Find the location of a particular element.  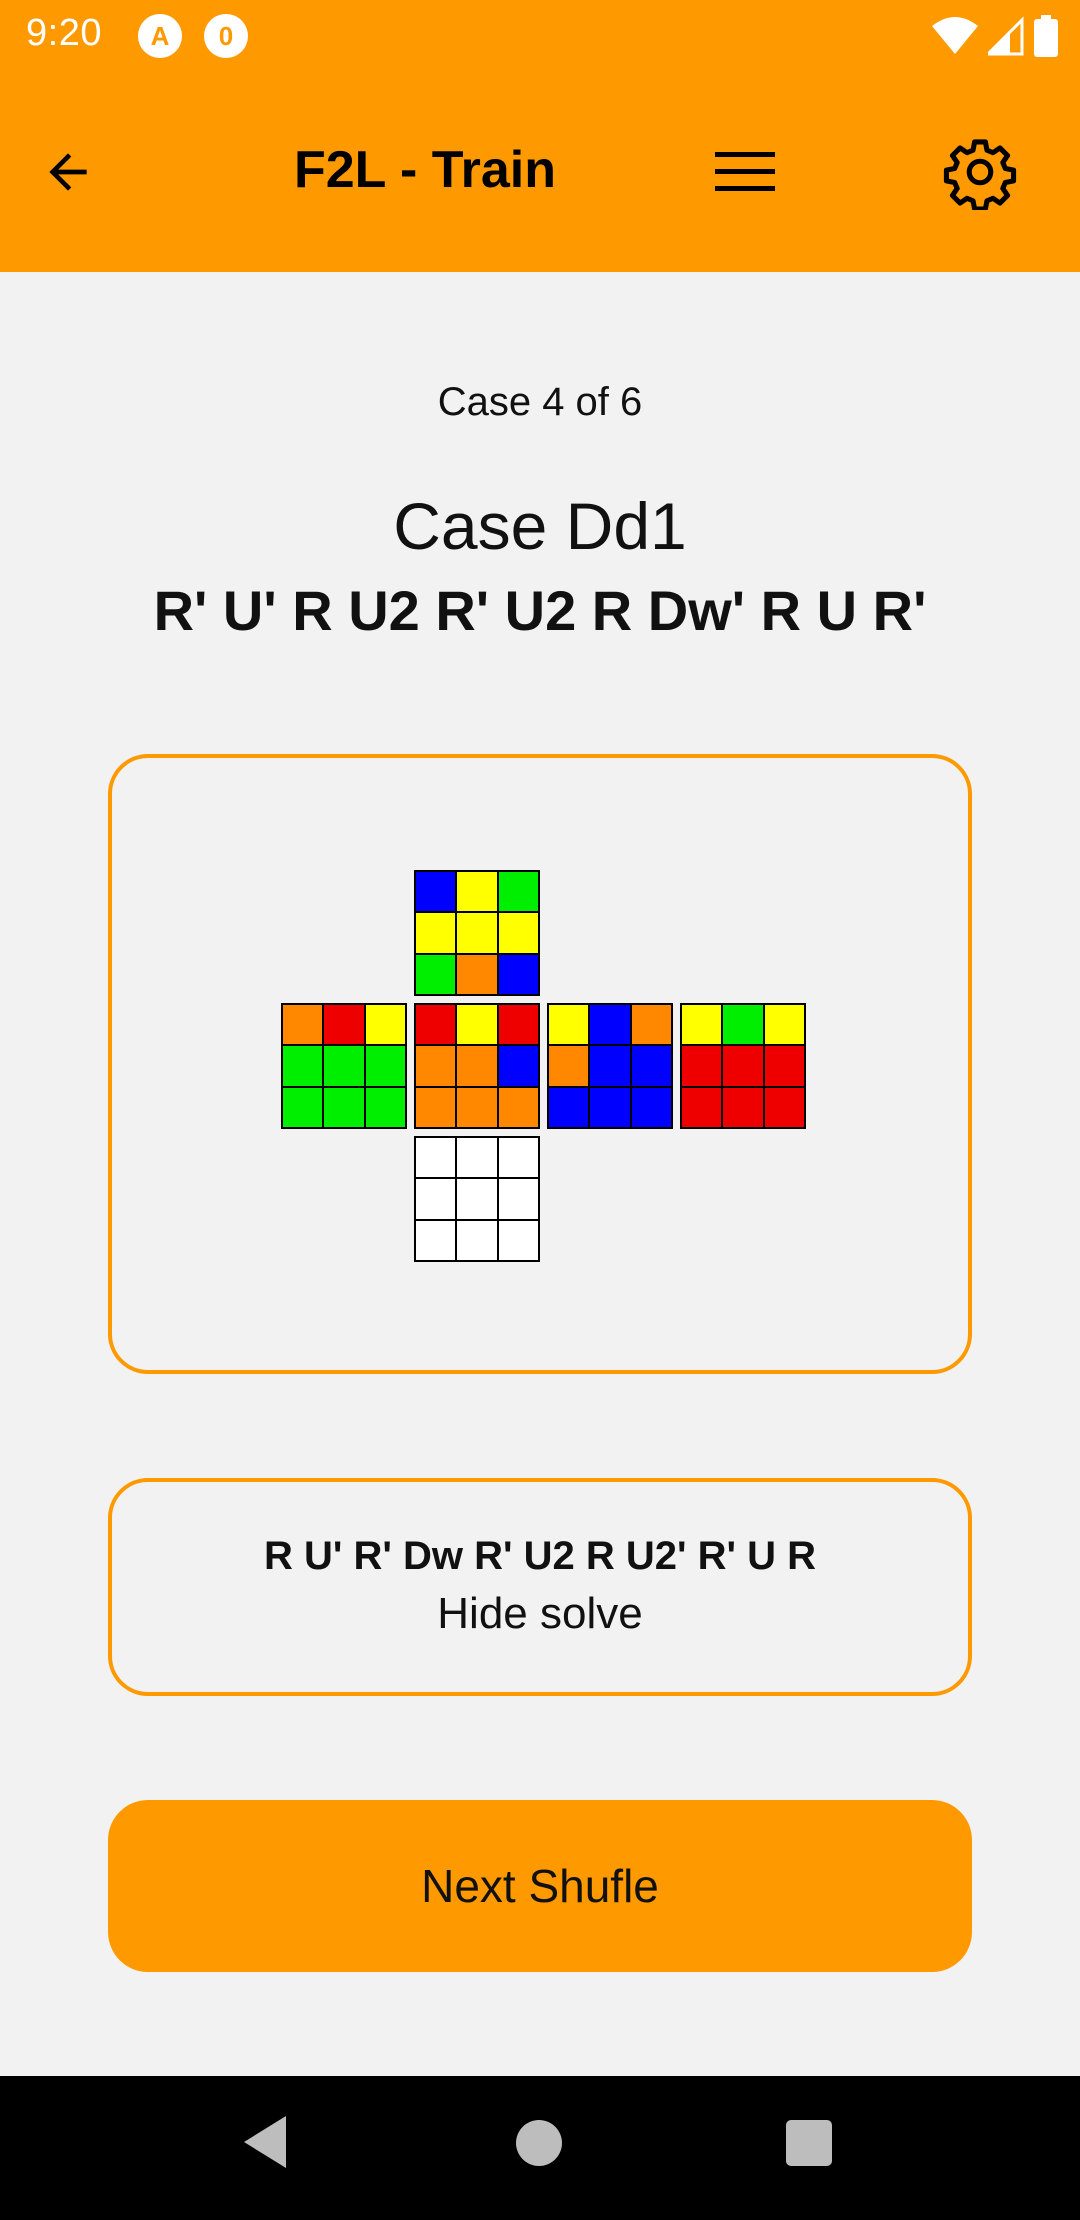

case-name: Case Dd1 is located at coordinates (540, 526).